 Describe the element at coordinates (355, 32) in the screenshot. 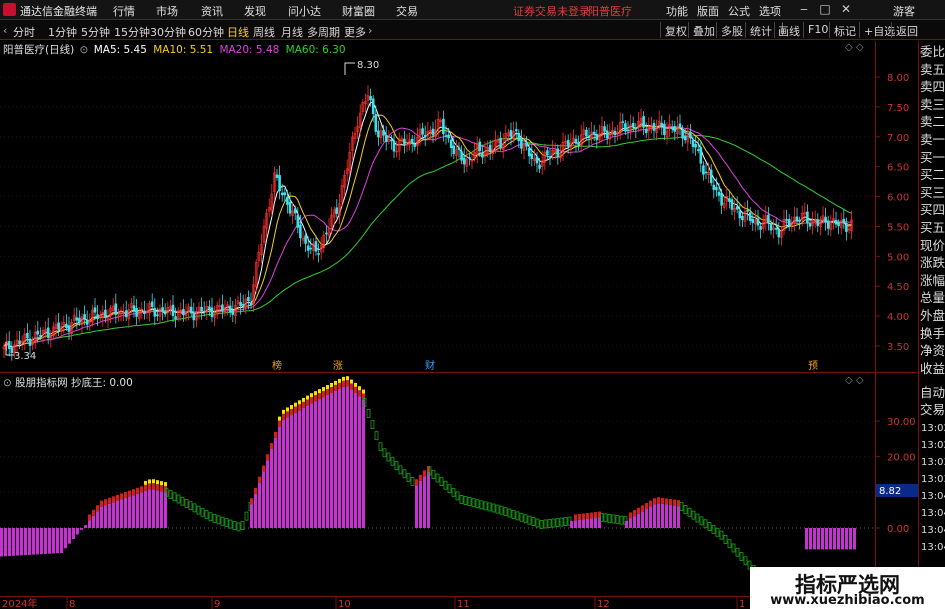

I see `tab-more: 更多` at that location.